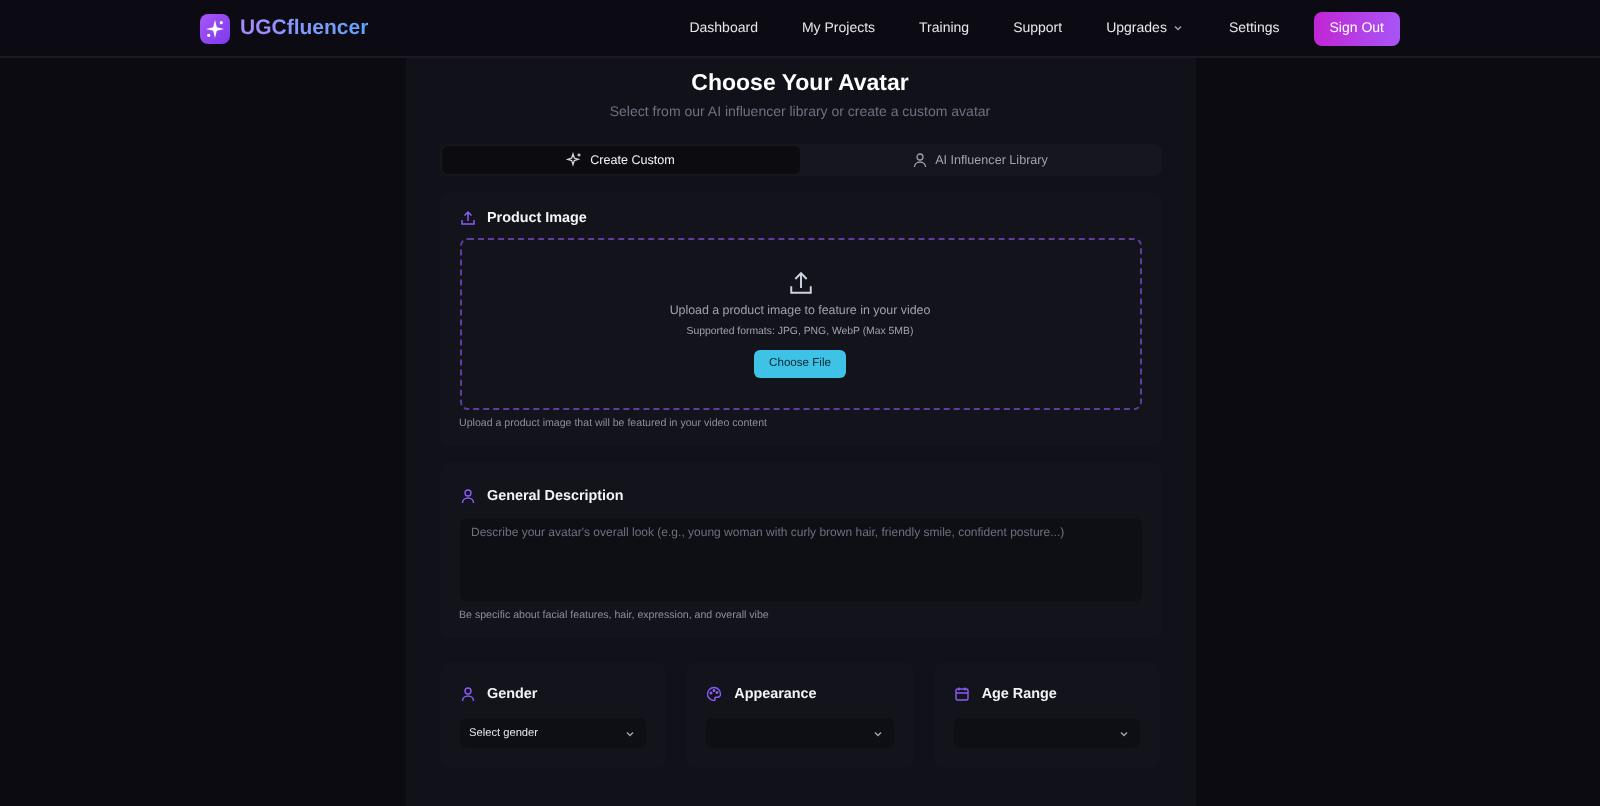 The width and height of the screenshot is (1600, 806). What do you see at coordinates (215, 28) in the screenshot?
I see `sparkle-logo-icon` at bounding box center [215, 28].